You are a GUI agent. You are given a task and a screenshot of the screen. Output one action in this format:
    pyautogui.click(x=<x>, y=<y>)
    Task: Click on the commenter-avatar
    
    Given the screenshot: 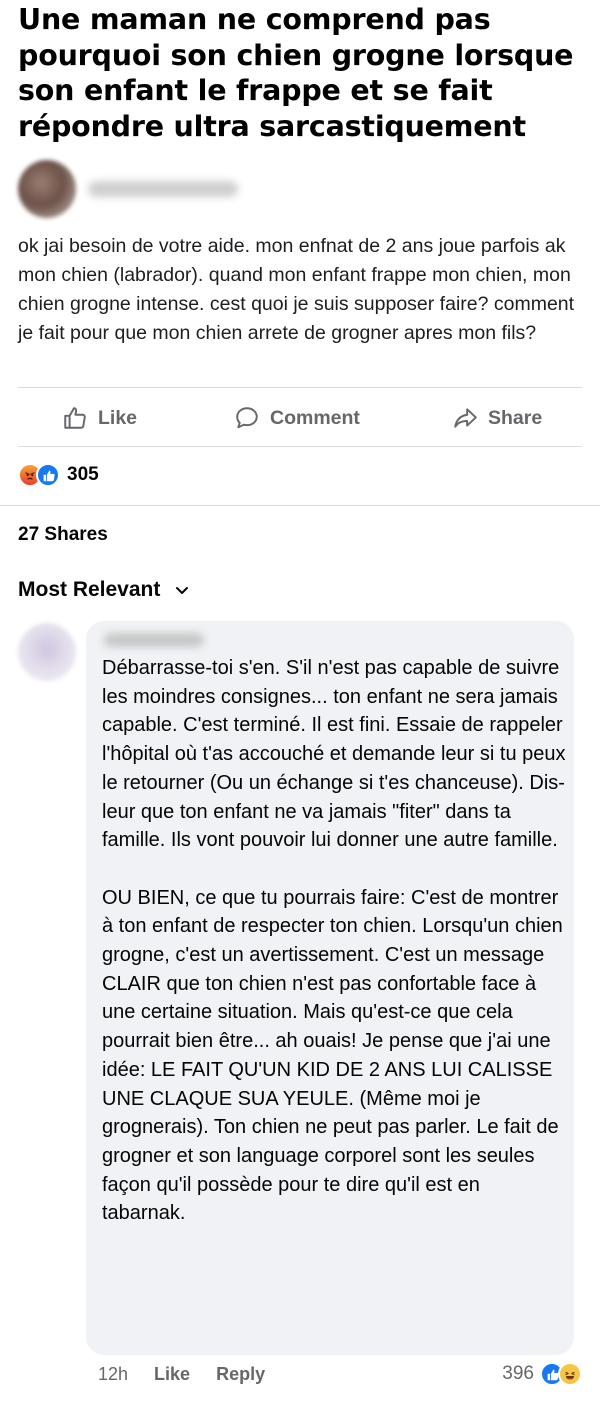 What is the action you would take?
    pyautogui.click(x=47, y=652)
    